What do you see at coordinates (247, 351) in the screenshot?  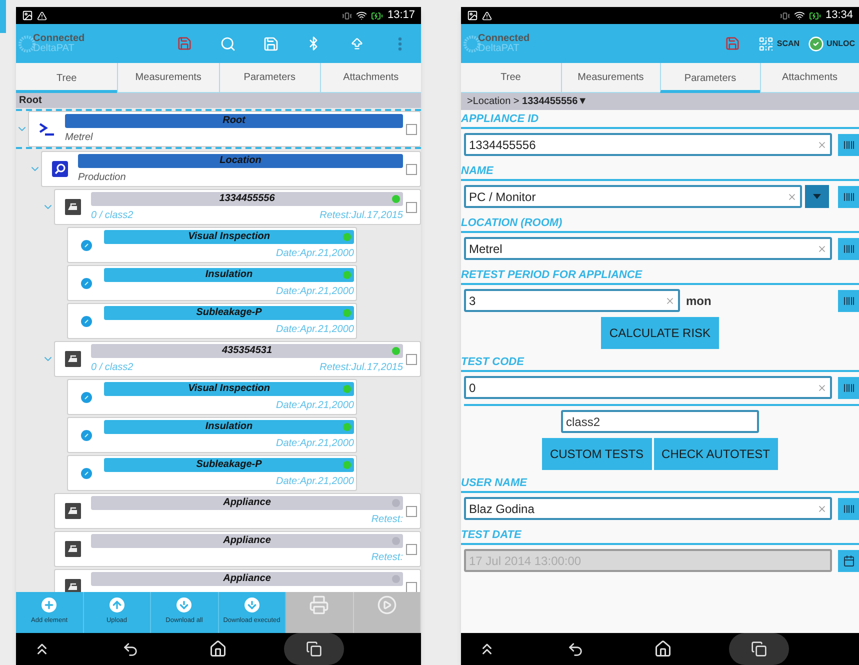 I see `node-title-bar: 435354531` at bounding box center [247, 351].